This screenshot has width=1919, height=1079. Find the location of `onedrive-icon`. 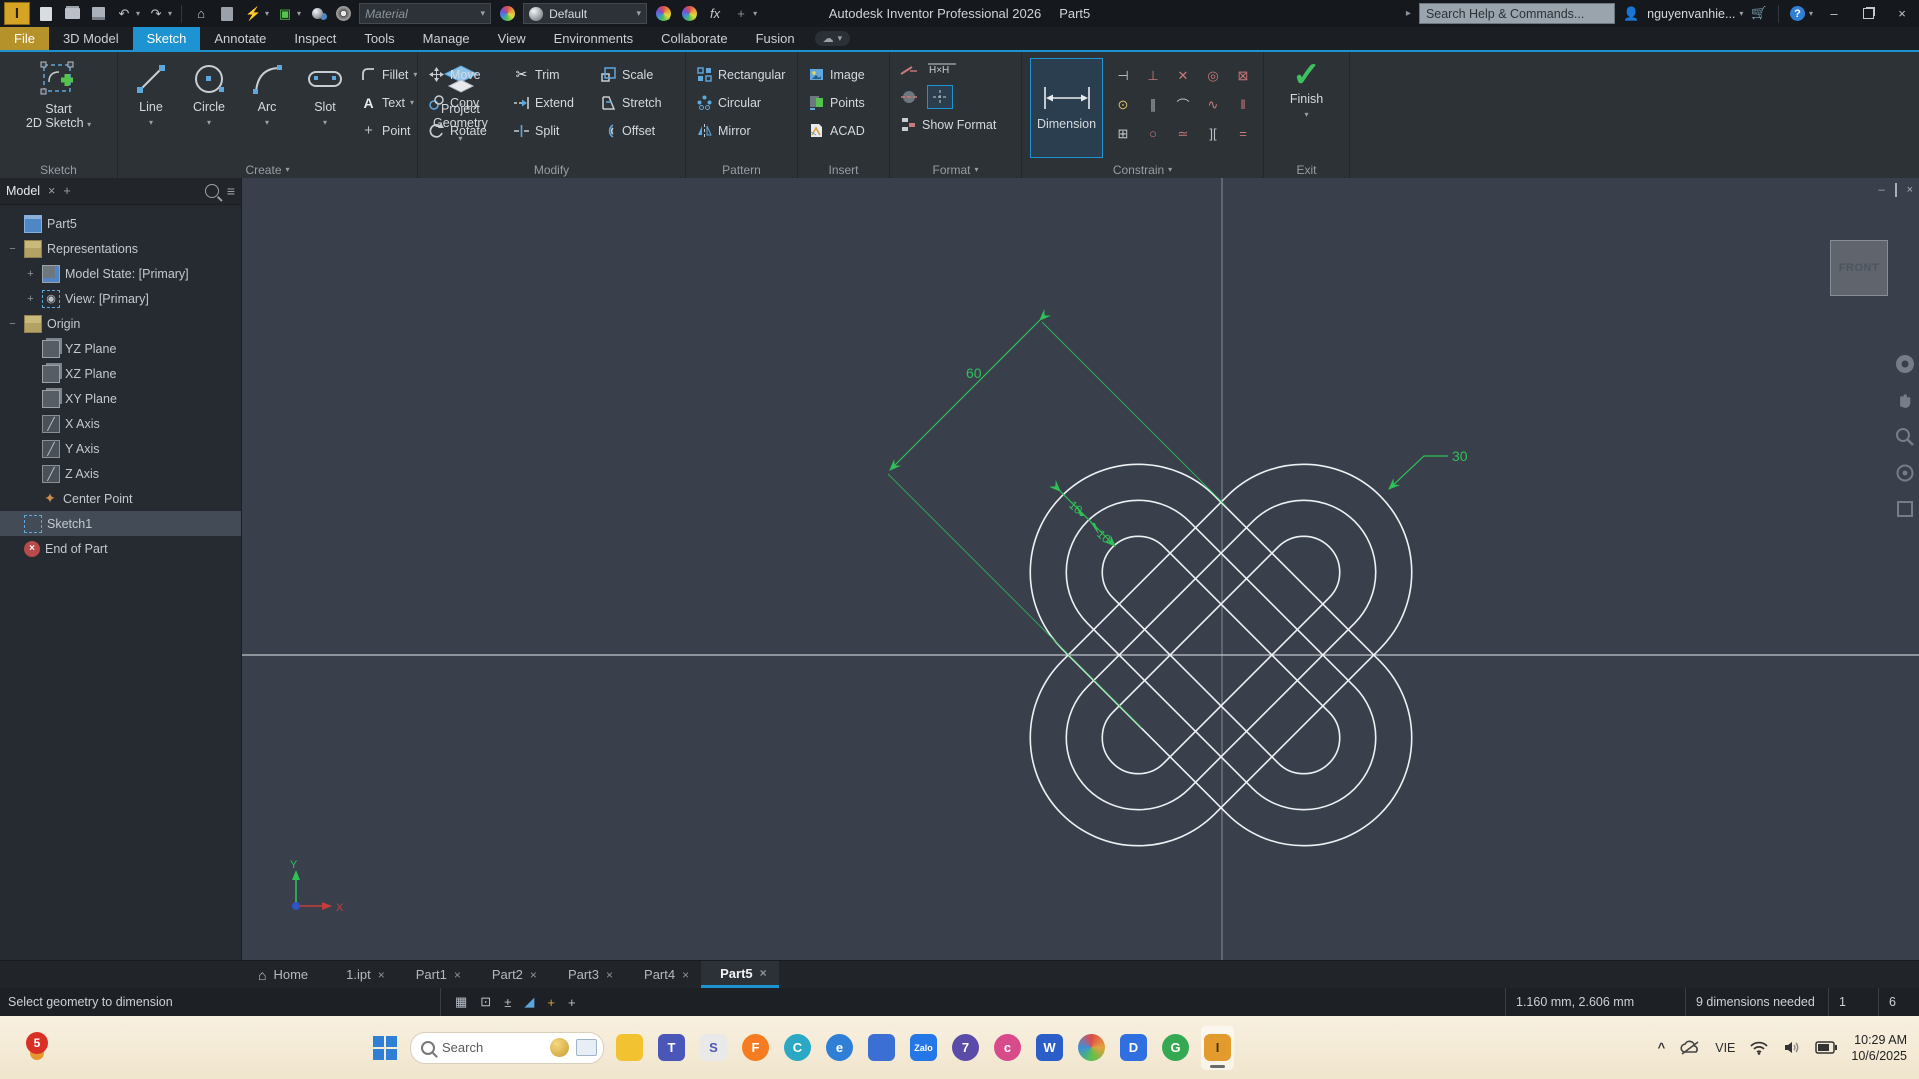

onedrive-icon is located at coordinates (1690, 1048).